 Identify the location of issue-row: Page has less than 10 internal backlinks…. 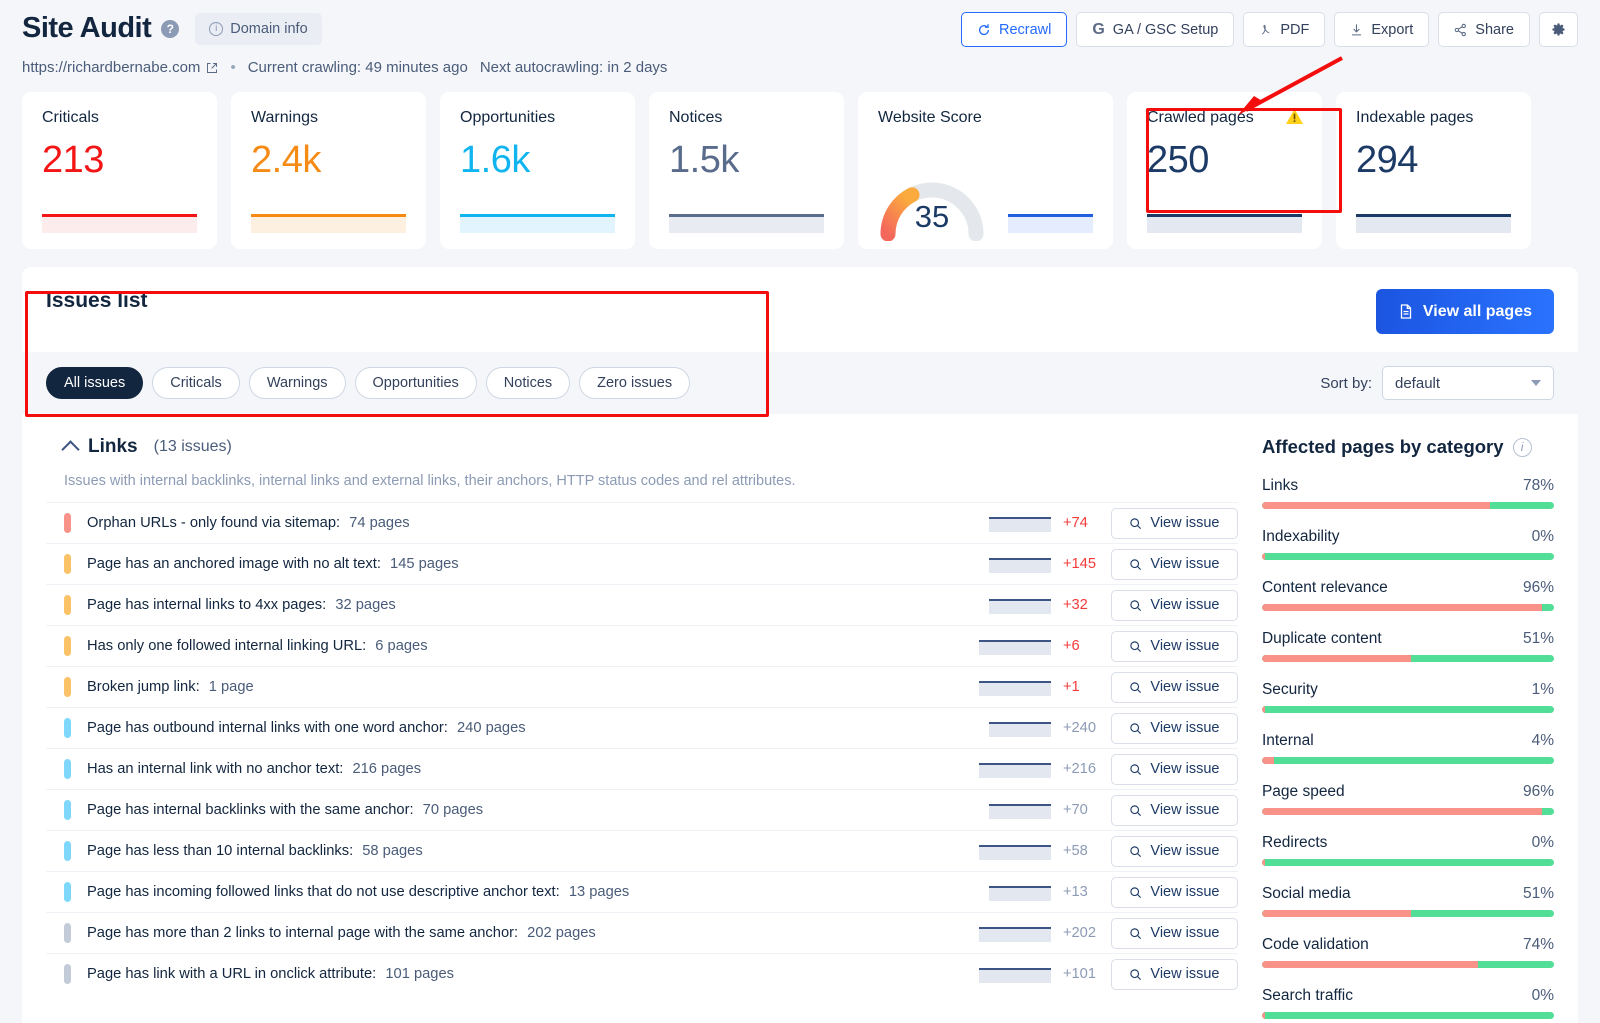
(642, 850).